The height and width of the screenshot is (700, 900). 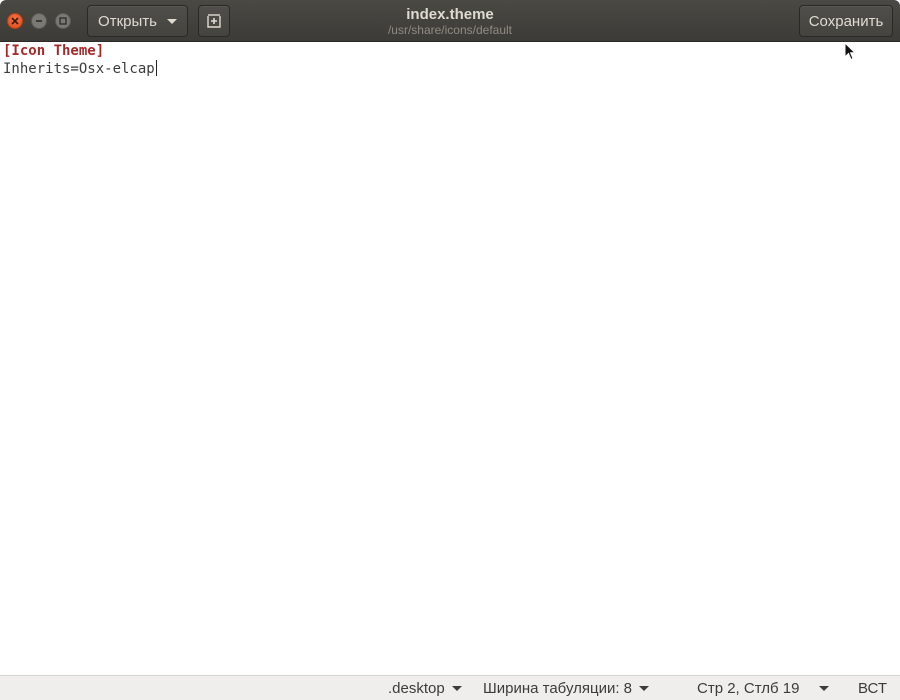 What do you see at coordinates (156, 68) in the screenshot?
I see `text-caret` at bounding box center [156, 68].